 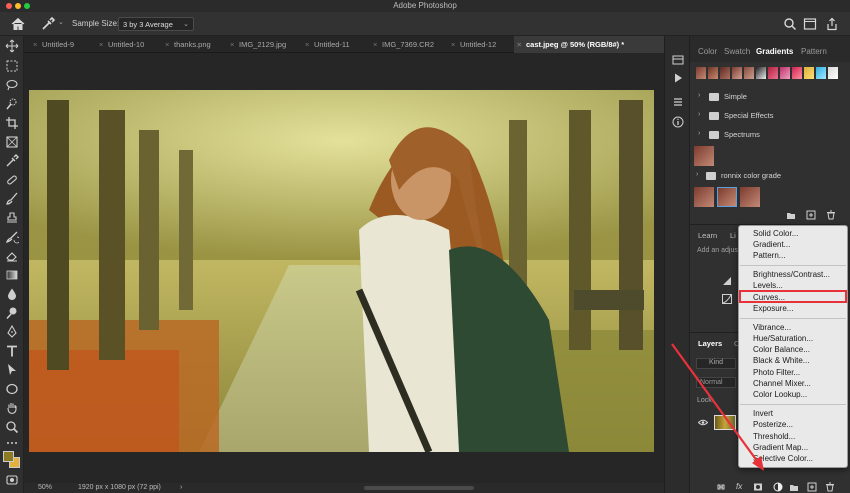 I want to click on layer-thumbnail, so click(x=725, y=422).